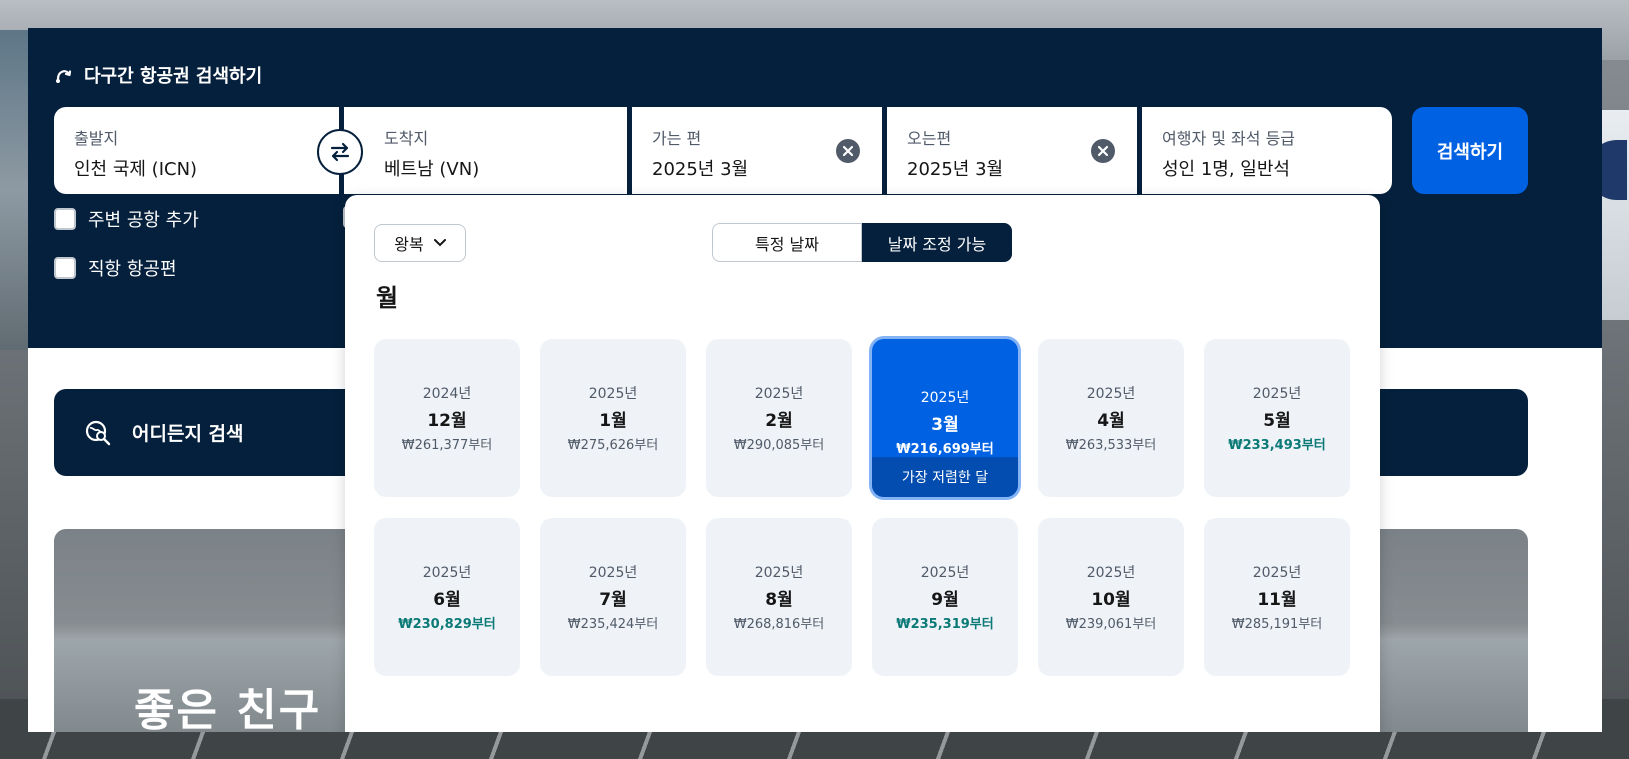 Image resolution: width=1629 pixels, height=759 pixels. Describe the element at coordinates (1111, 600) in the screenshot. I see `month-name: 10월` at that location.